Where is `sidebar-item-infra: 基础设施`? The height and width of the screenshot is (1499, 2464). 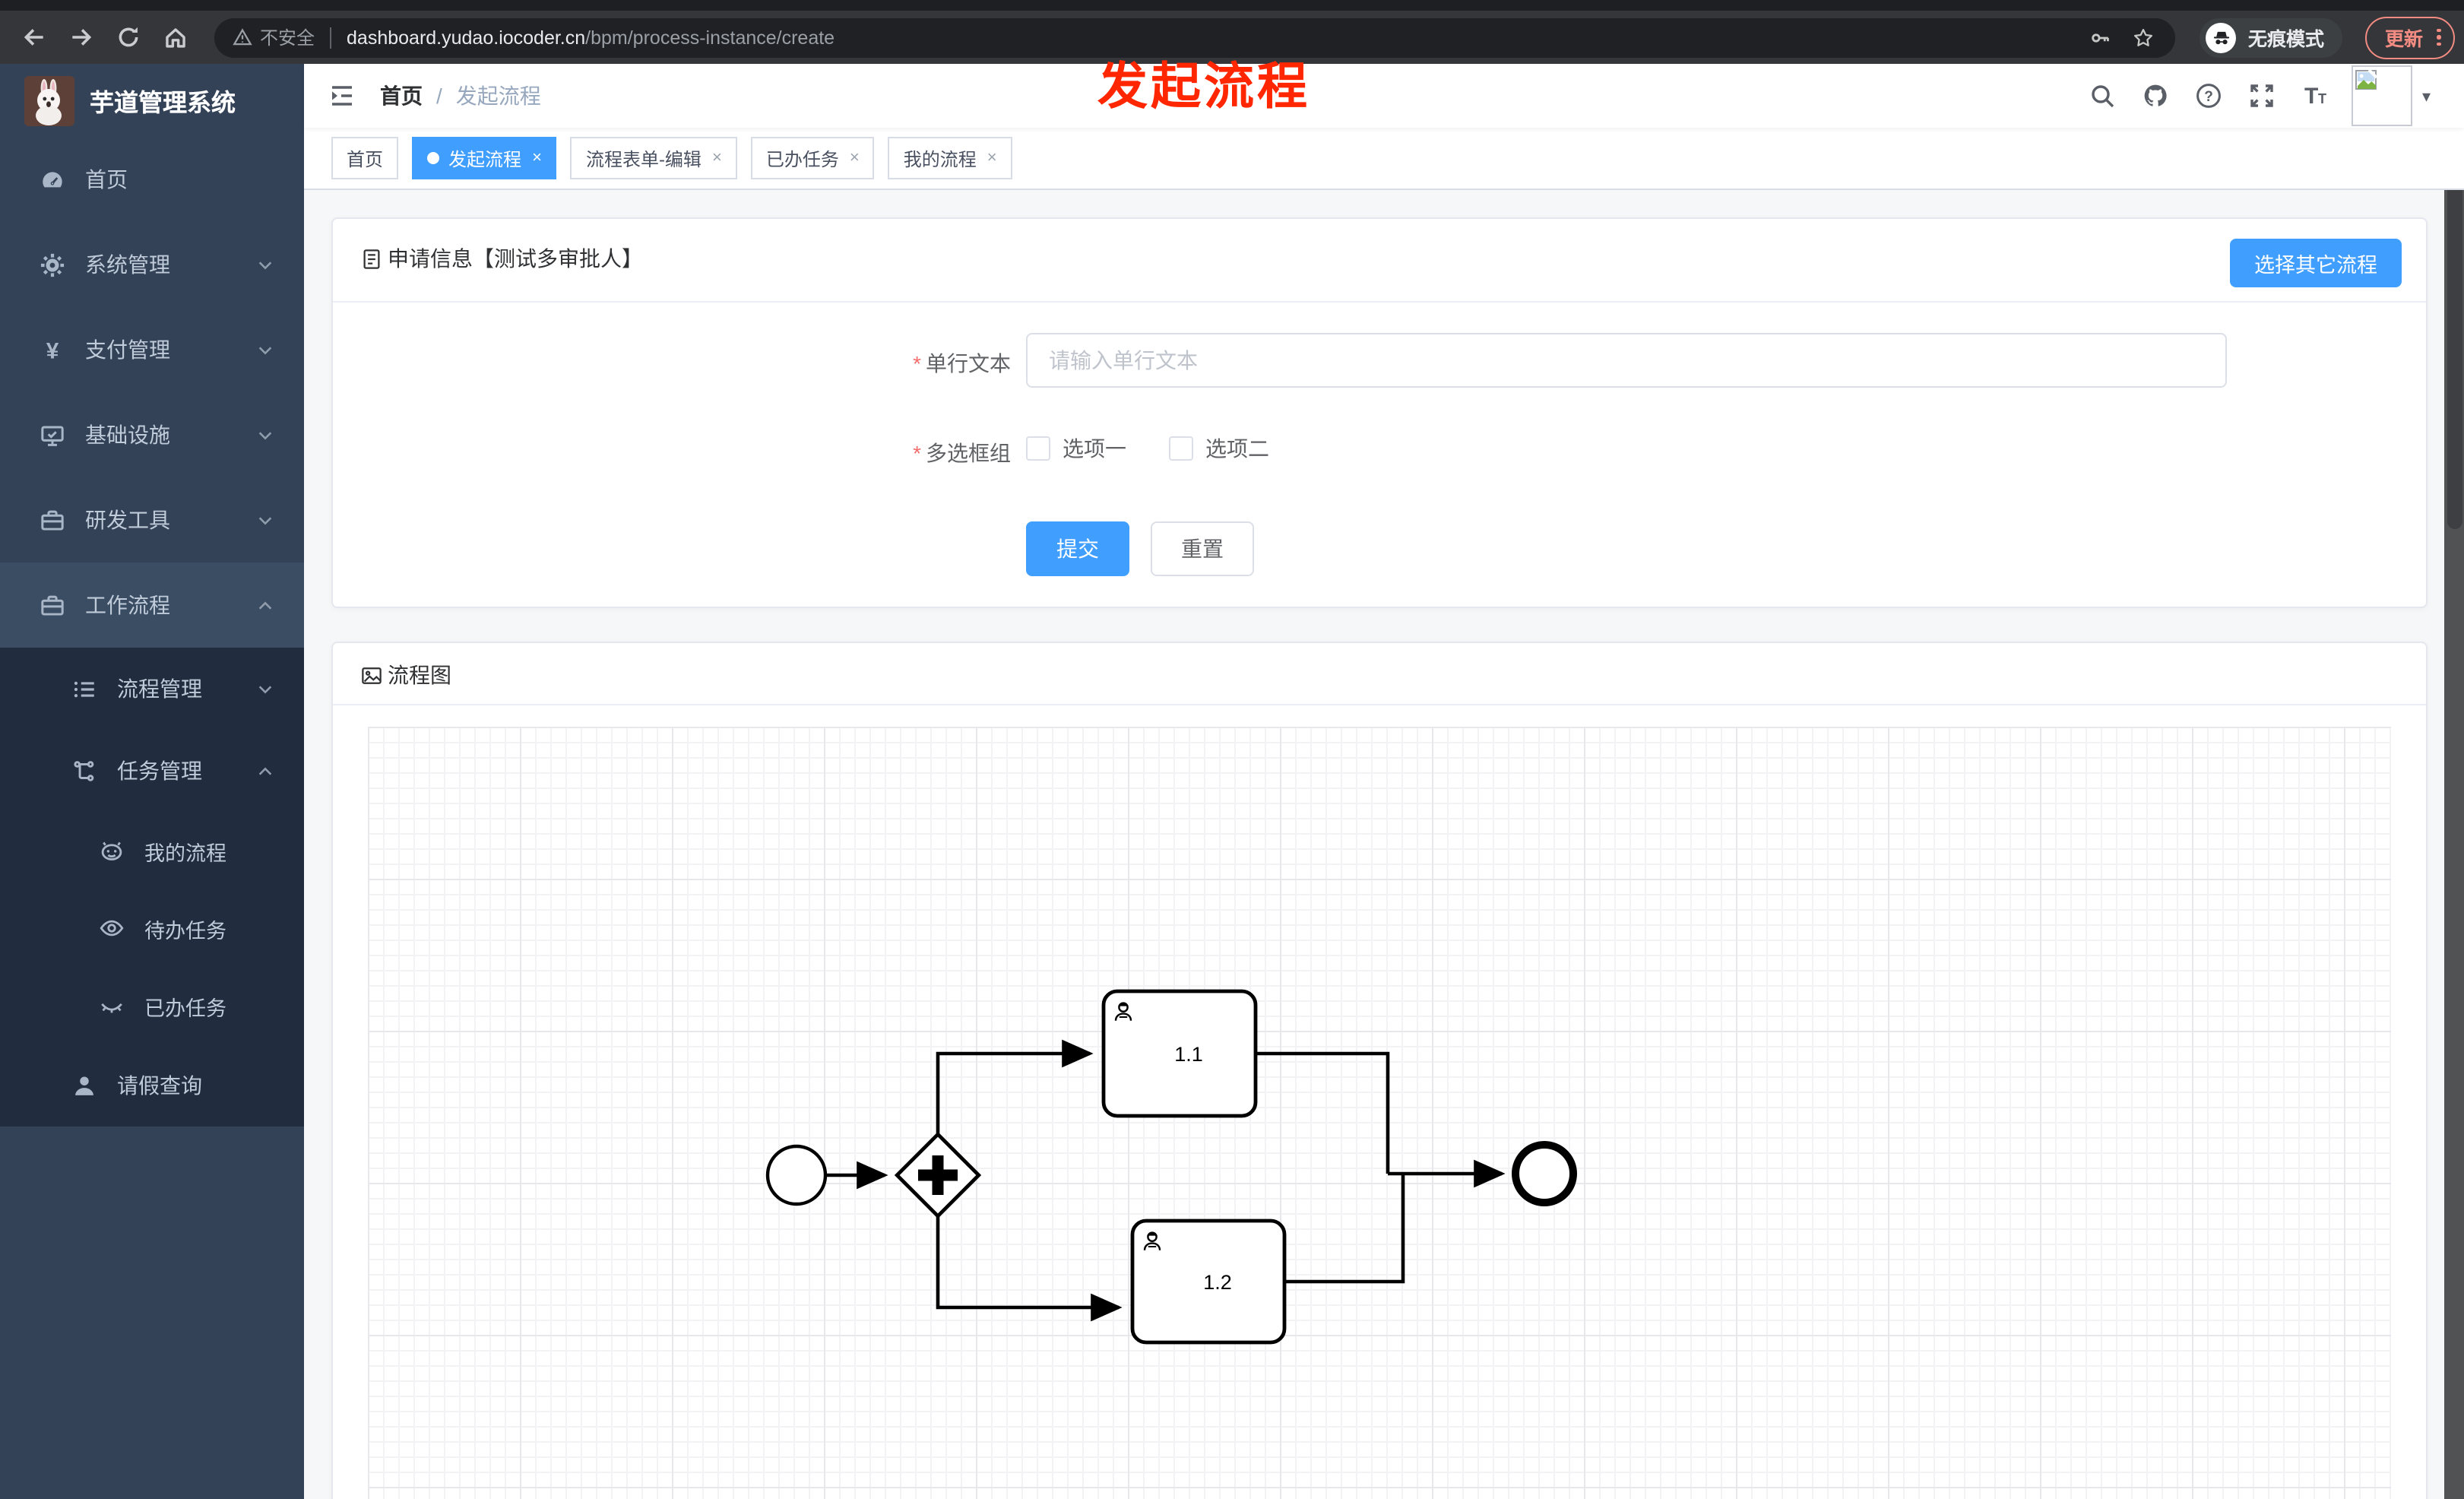
sidebar-item-infra: 基础设施 is located at coordinates (152, 435).